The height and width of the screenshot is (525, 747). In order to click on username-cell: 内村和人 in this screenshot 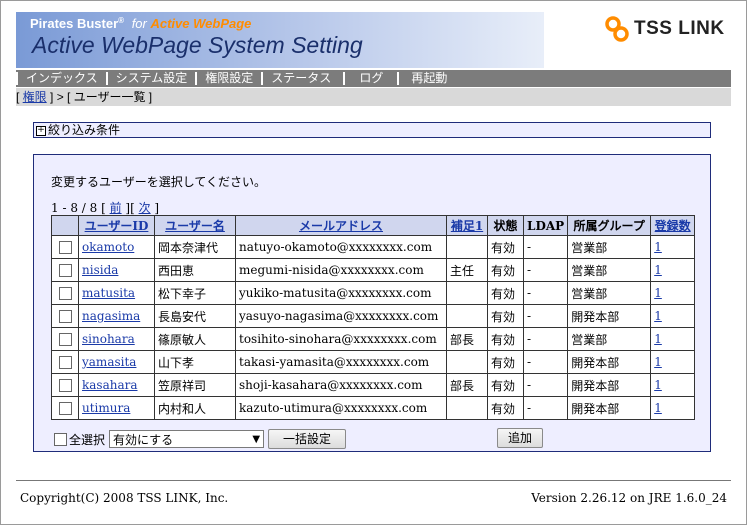, I will do `click(195, 408)`.